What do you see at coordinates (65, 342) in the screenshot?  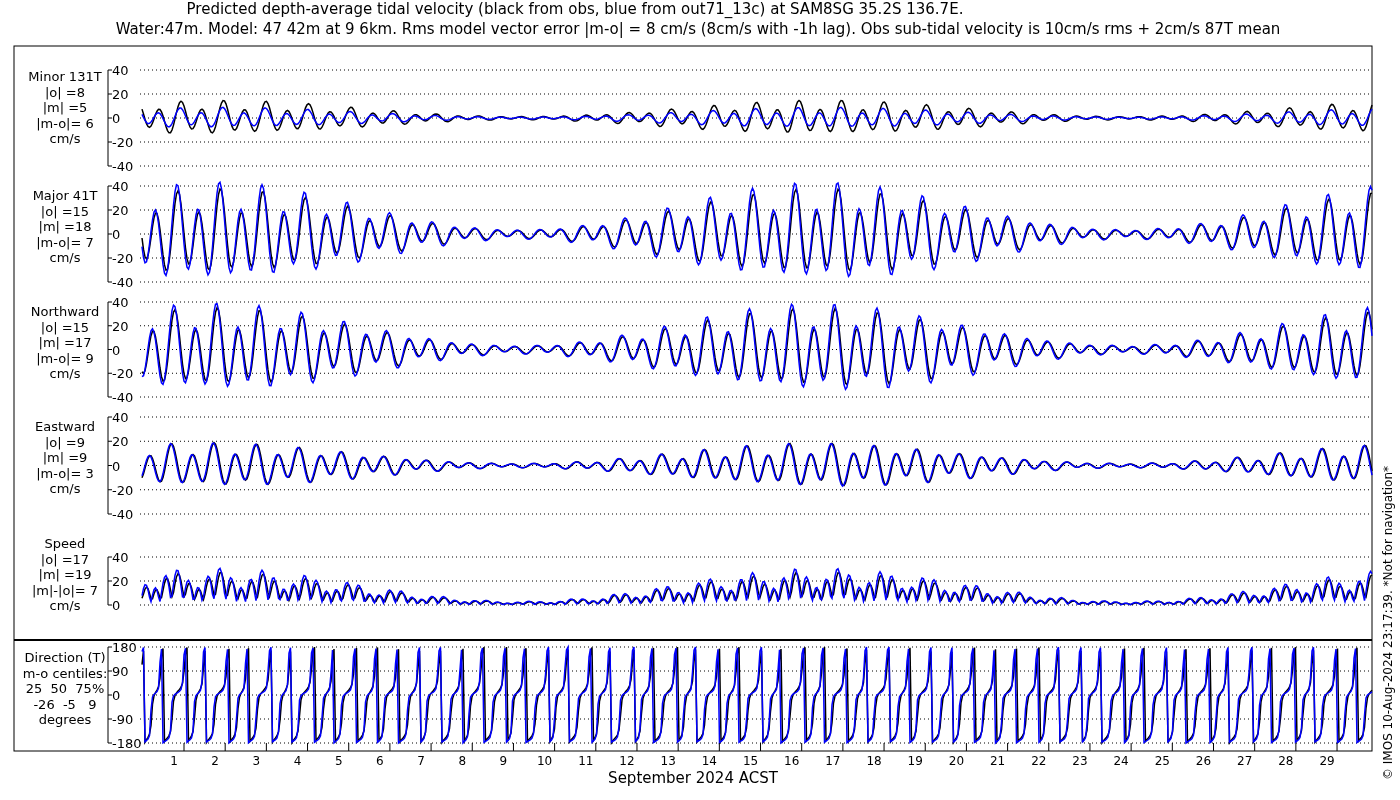 I see `panel-stat: |m| =17` at bounding box center [65, 342].